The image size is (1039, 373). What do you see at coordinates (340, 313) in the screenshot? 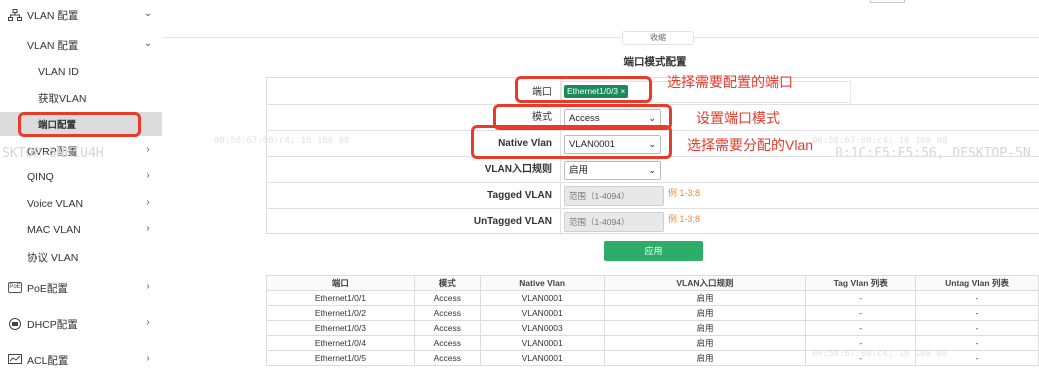
I see `cell-port: Ethernet1/0/2` at bounding box center [340, 313].